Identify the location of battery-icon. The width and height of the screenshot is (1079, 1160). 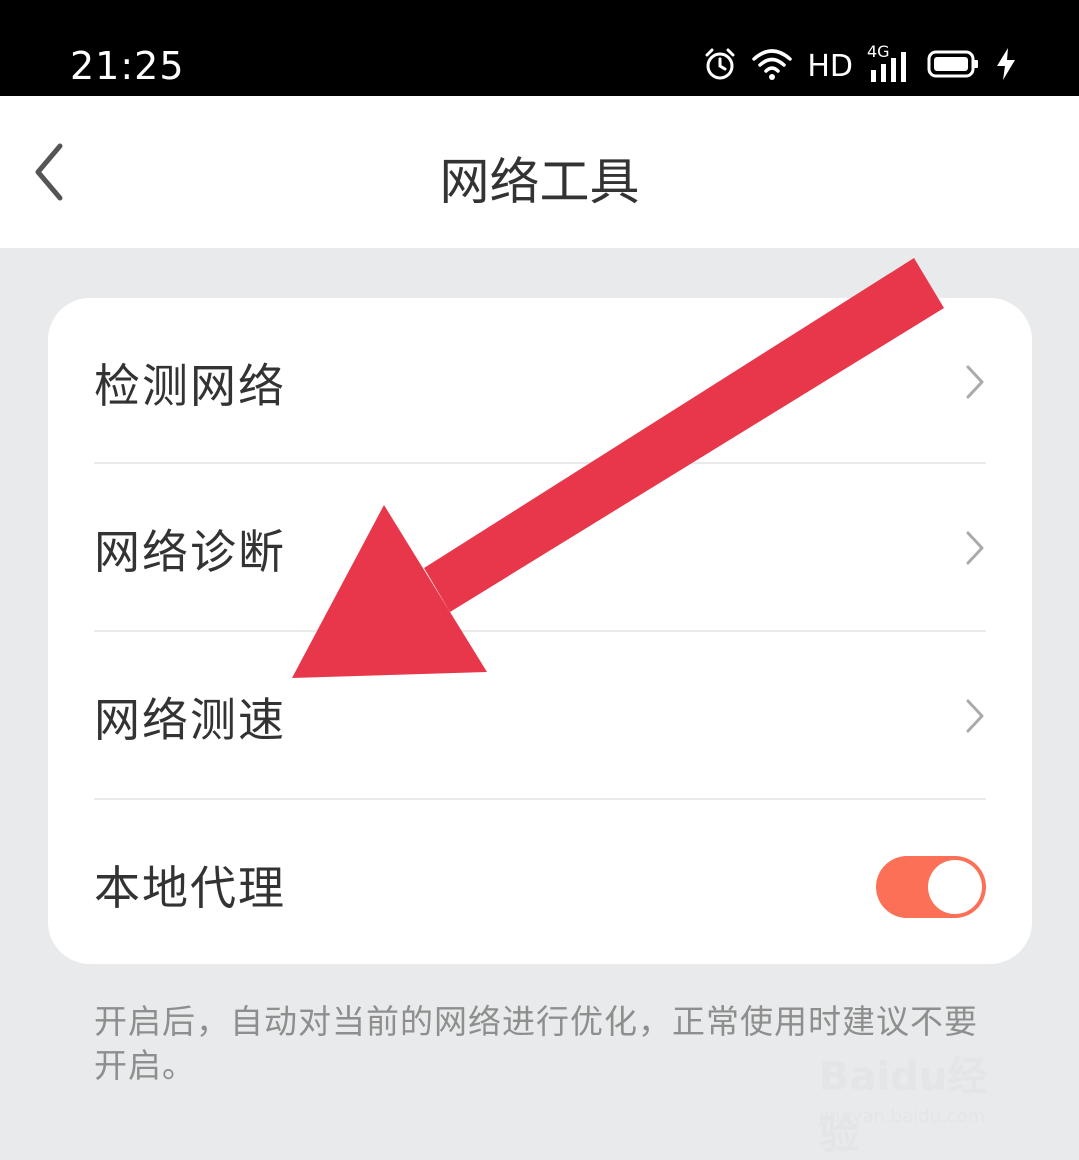
(954, 66).